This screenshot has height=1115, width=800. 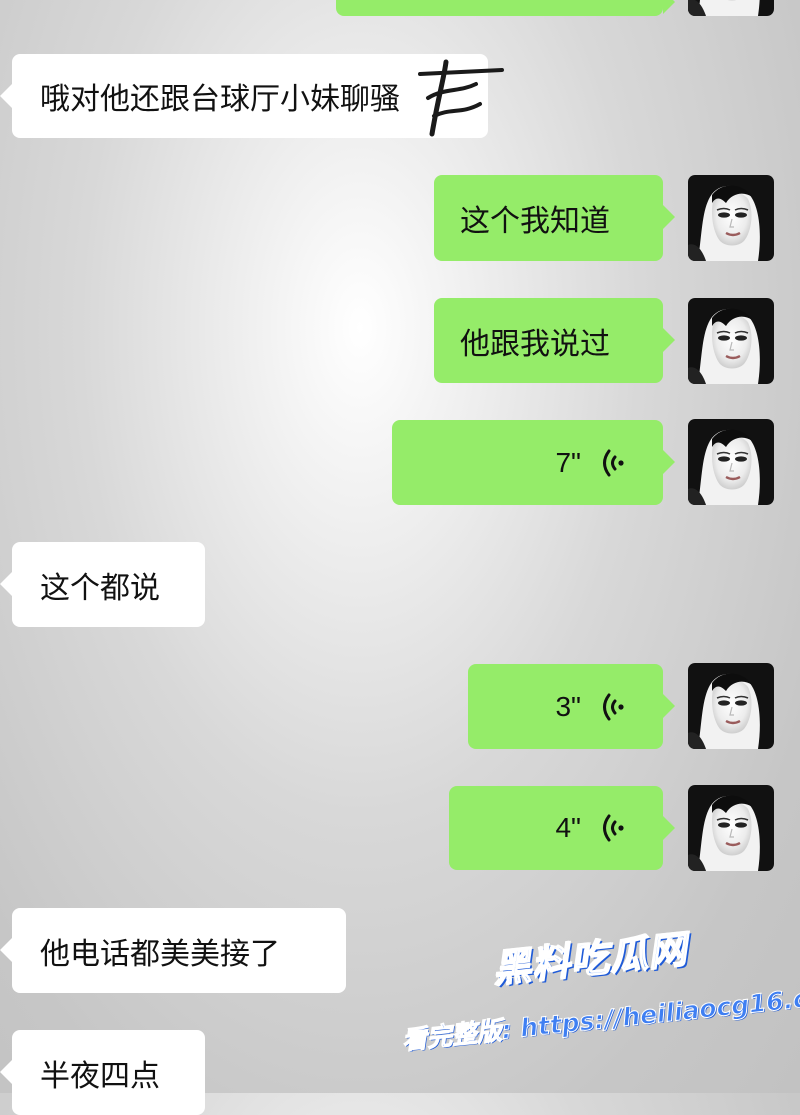 I want to click on message-bubble-outgoing: 他跟我说过, so click(x=554, y=340).